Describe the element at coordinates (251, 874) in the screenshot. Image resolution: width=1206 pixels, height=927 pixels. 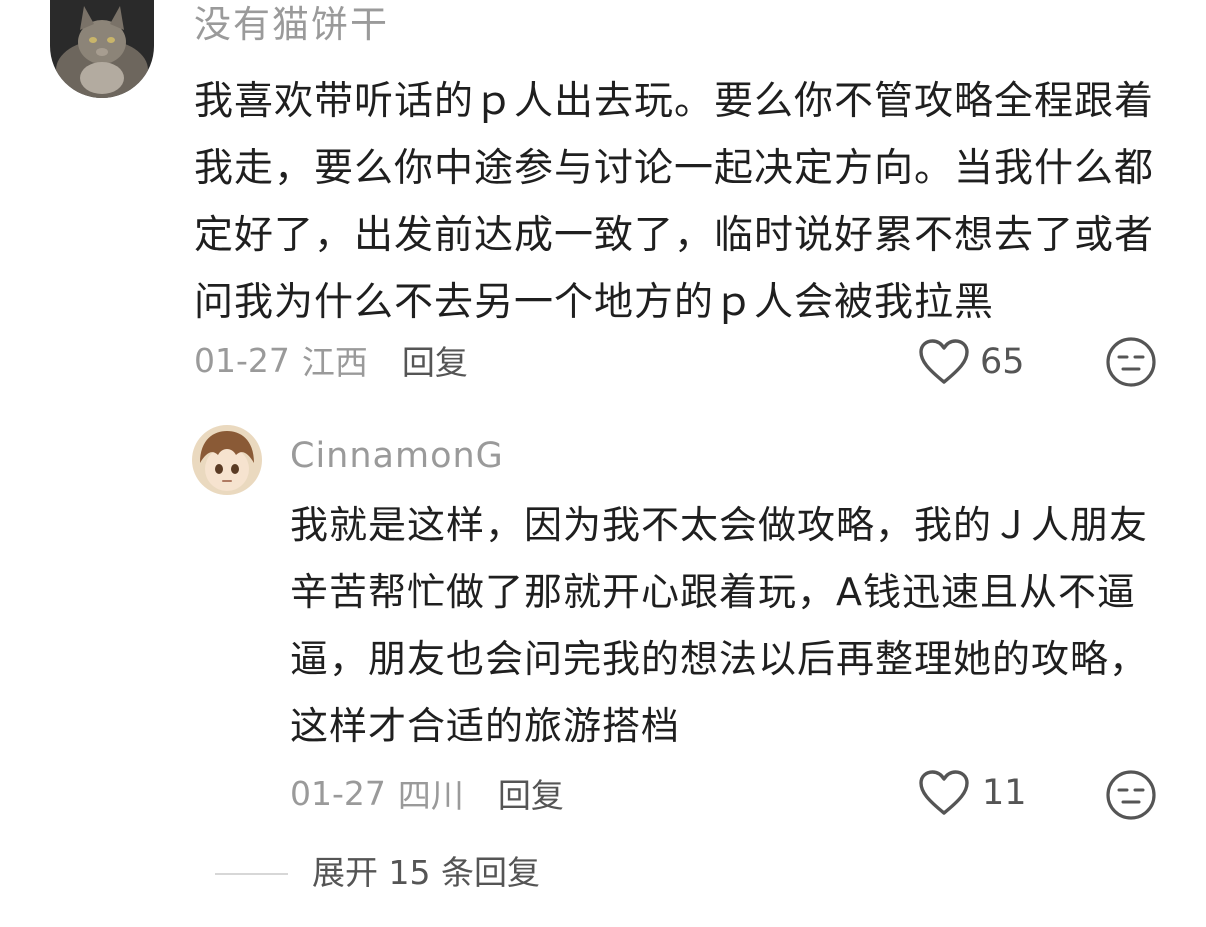
I see `expand-divider` at that location.